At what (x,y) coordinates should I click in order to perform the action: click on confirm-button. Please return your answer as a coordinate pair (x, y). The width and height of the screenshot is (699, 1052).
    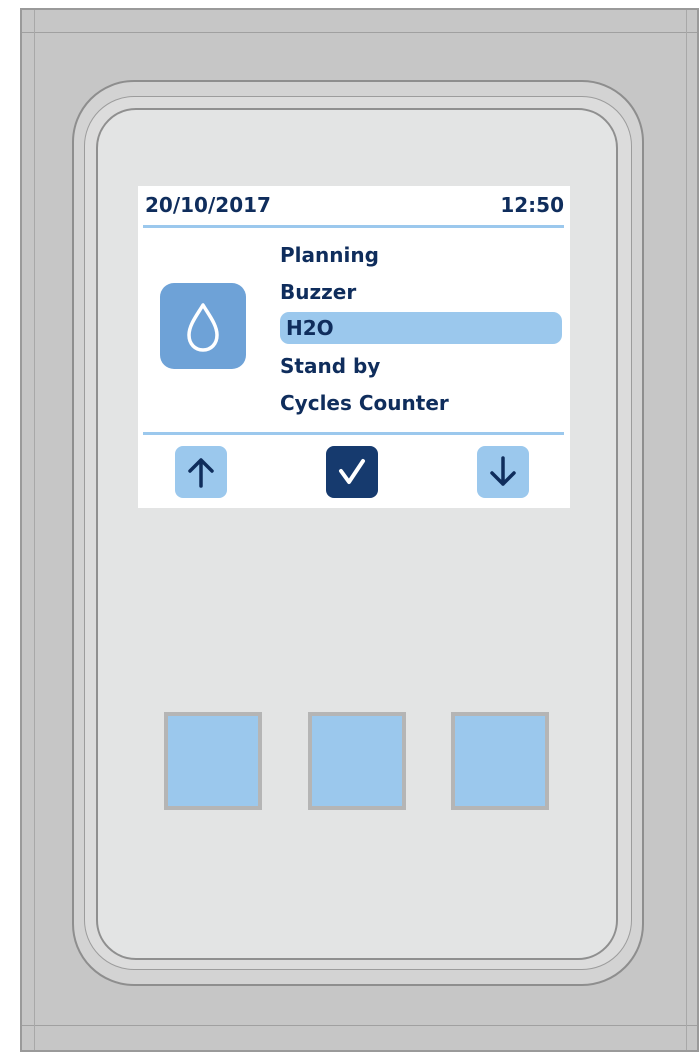
    Looking at the image, I should click on (352, 472).